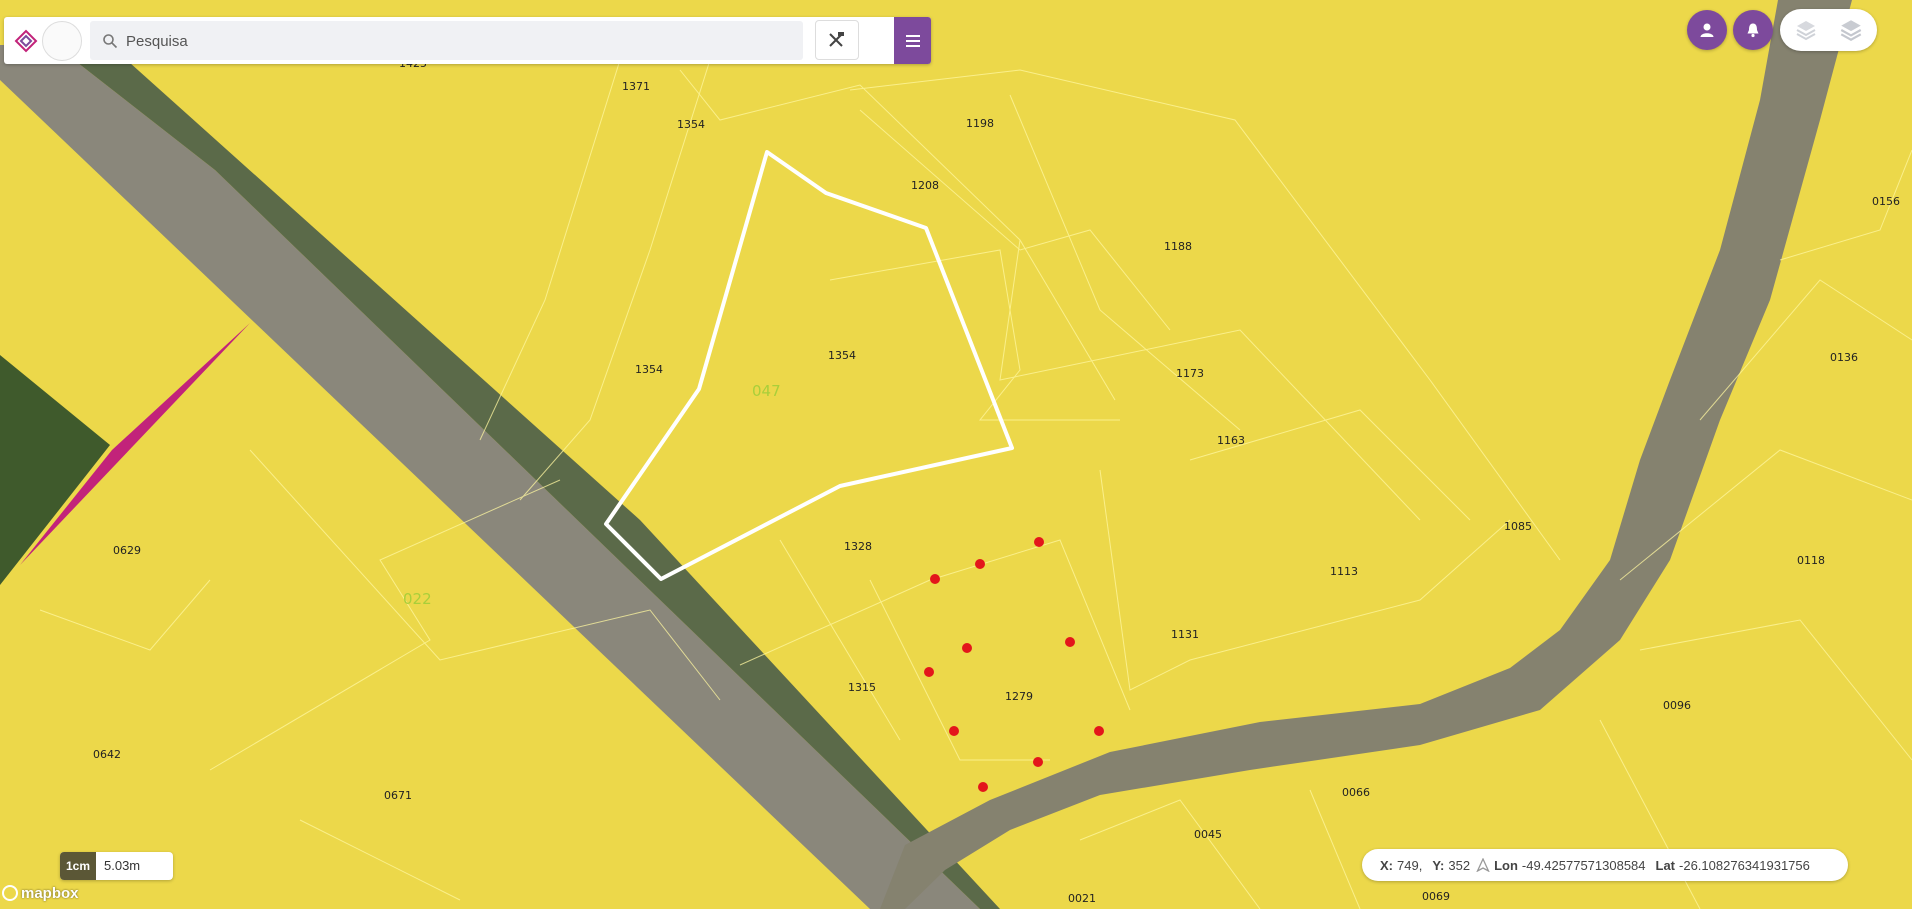 The height and width of the screenshot is (909, 1912). Describe the element at coordinates (1518, 526) in the screenshot. I see `parcel-label: 1085` at that location.